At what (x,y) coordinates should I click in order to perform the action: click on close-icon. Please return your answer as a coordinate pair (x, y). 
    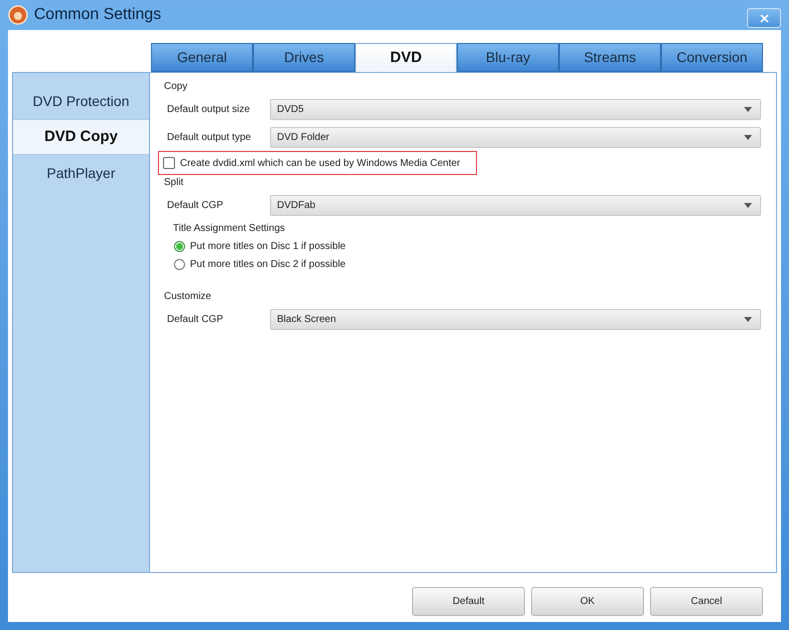
    Looking at the image, I should click on (764, 18).